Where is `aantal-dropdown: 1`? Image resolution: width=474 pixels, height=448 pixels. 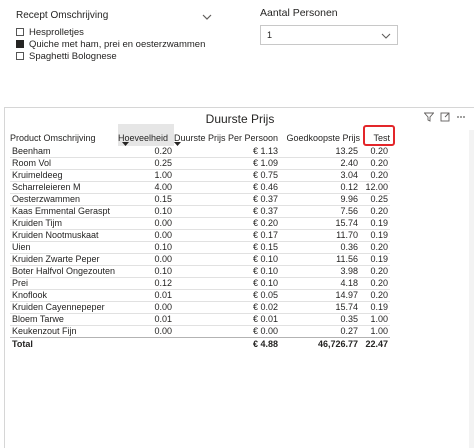 aantal-dropdown: 1 is located at coordinates (329, 35).